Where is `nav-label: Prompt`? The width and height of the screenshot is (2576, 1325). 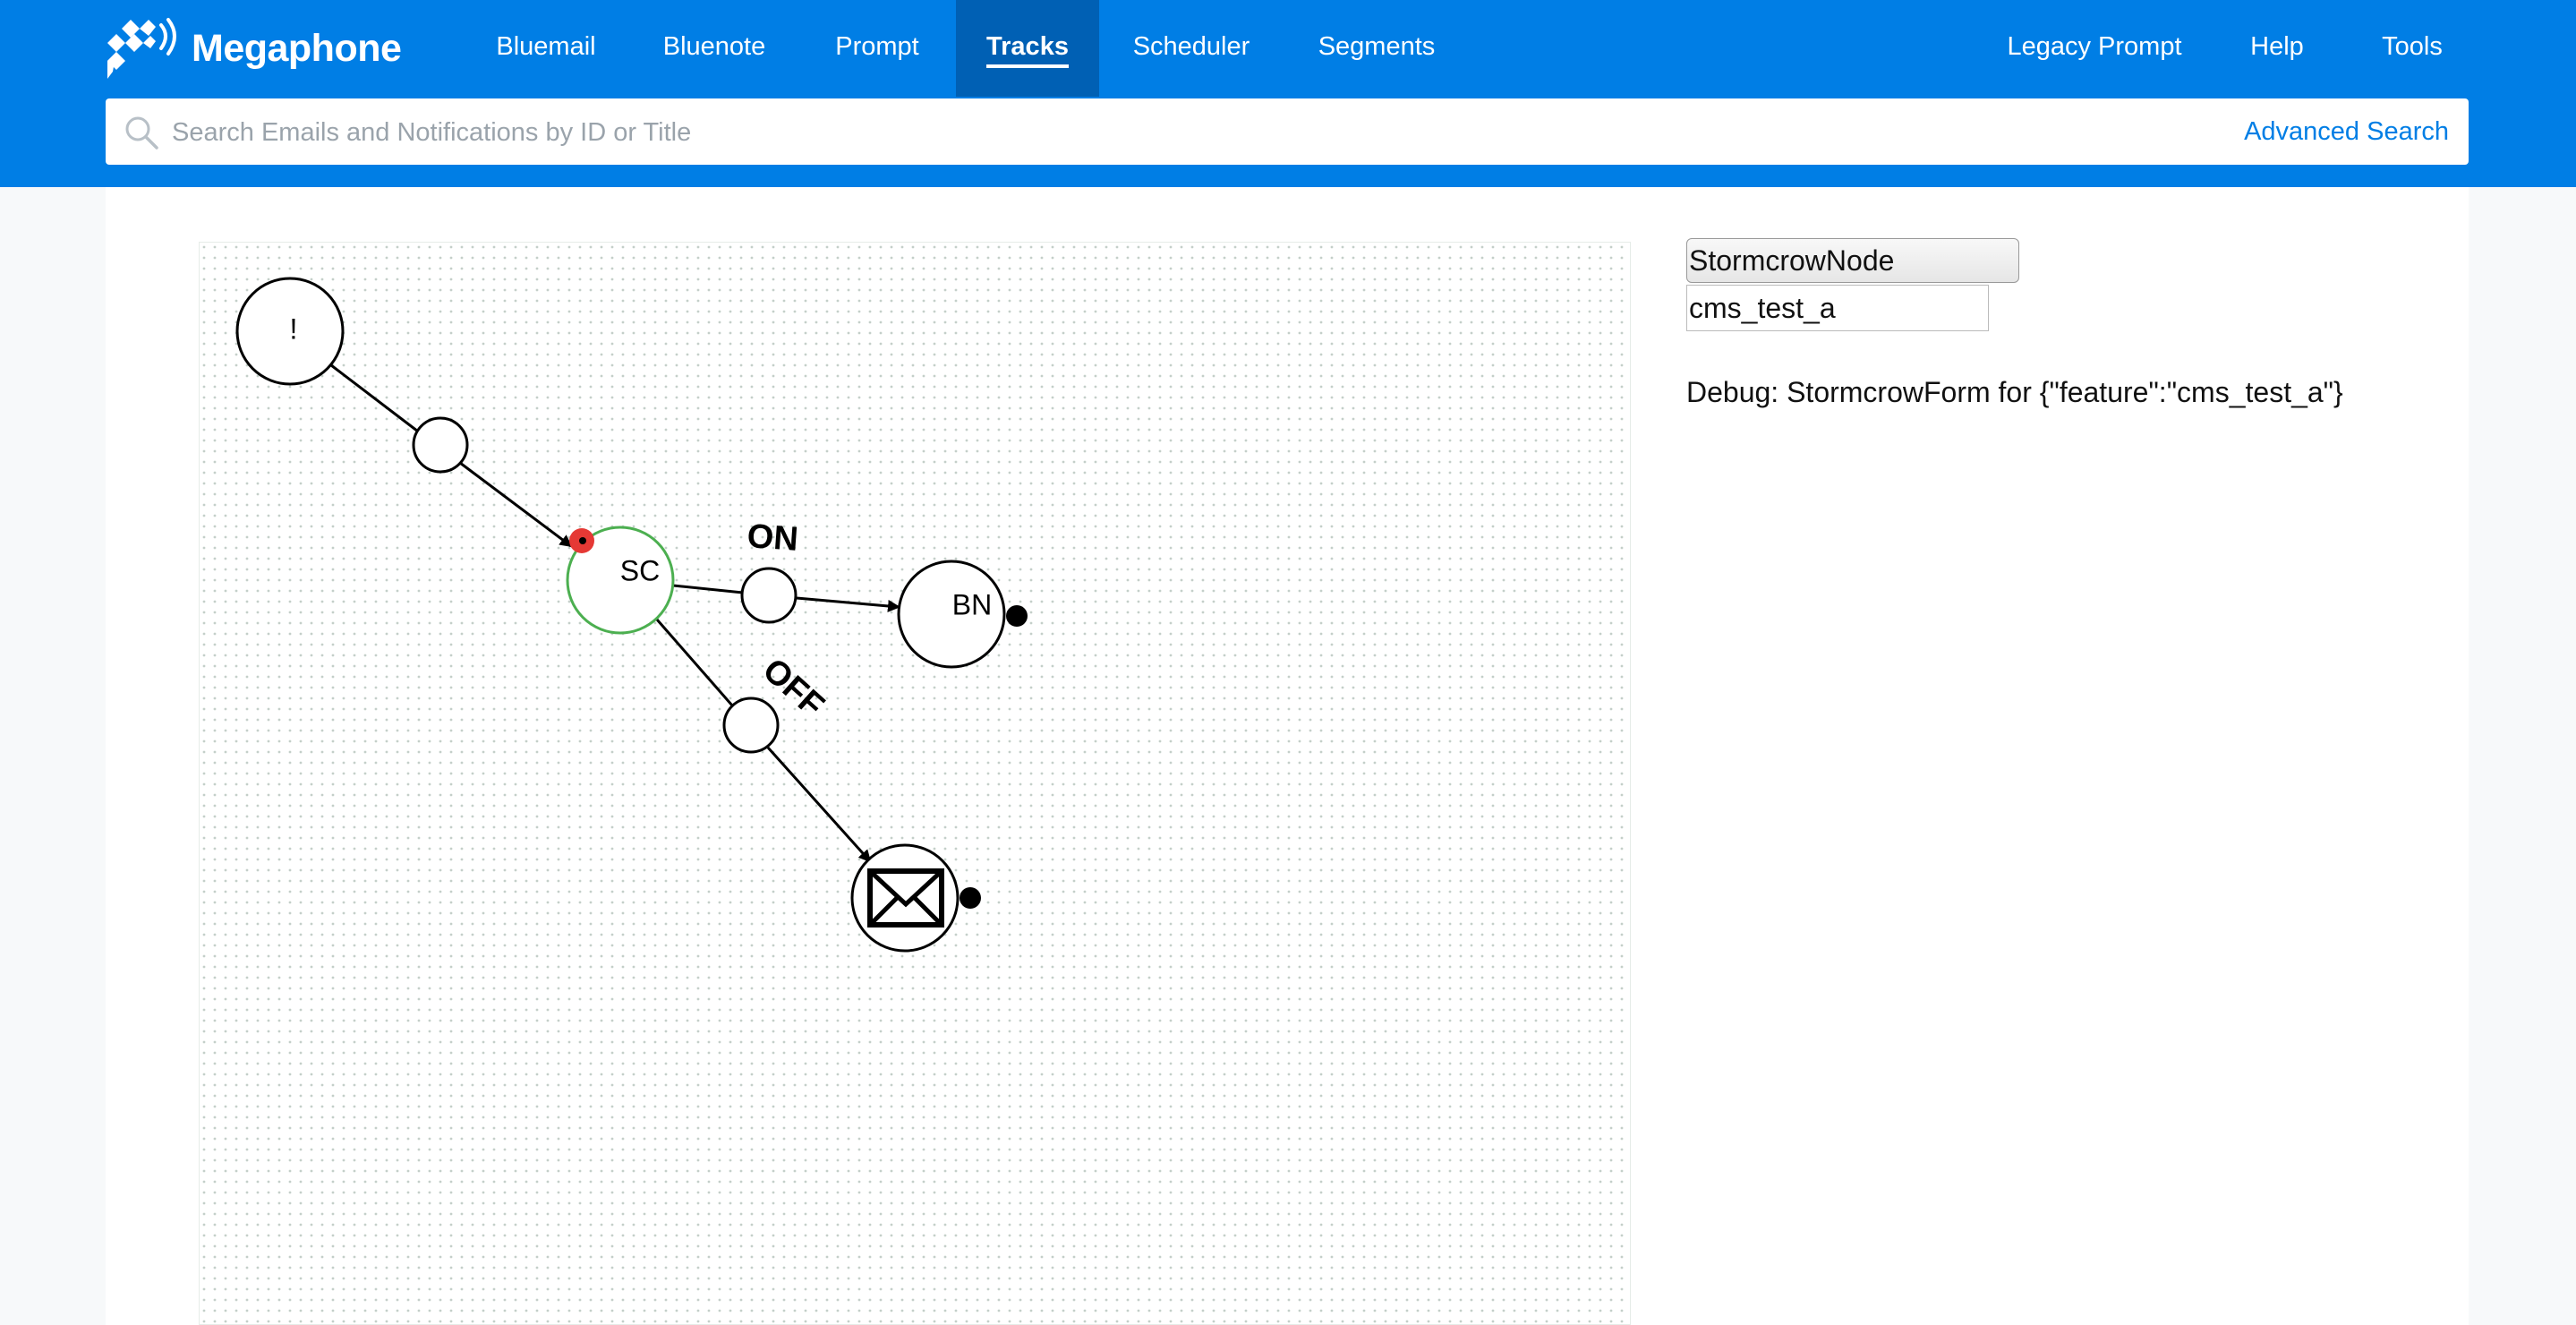 nav-label: Prompt is located at coordinates (877, 46).